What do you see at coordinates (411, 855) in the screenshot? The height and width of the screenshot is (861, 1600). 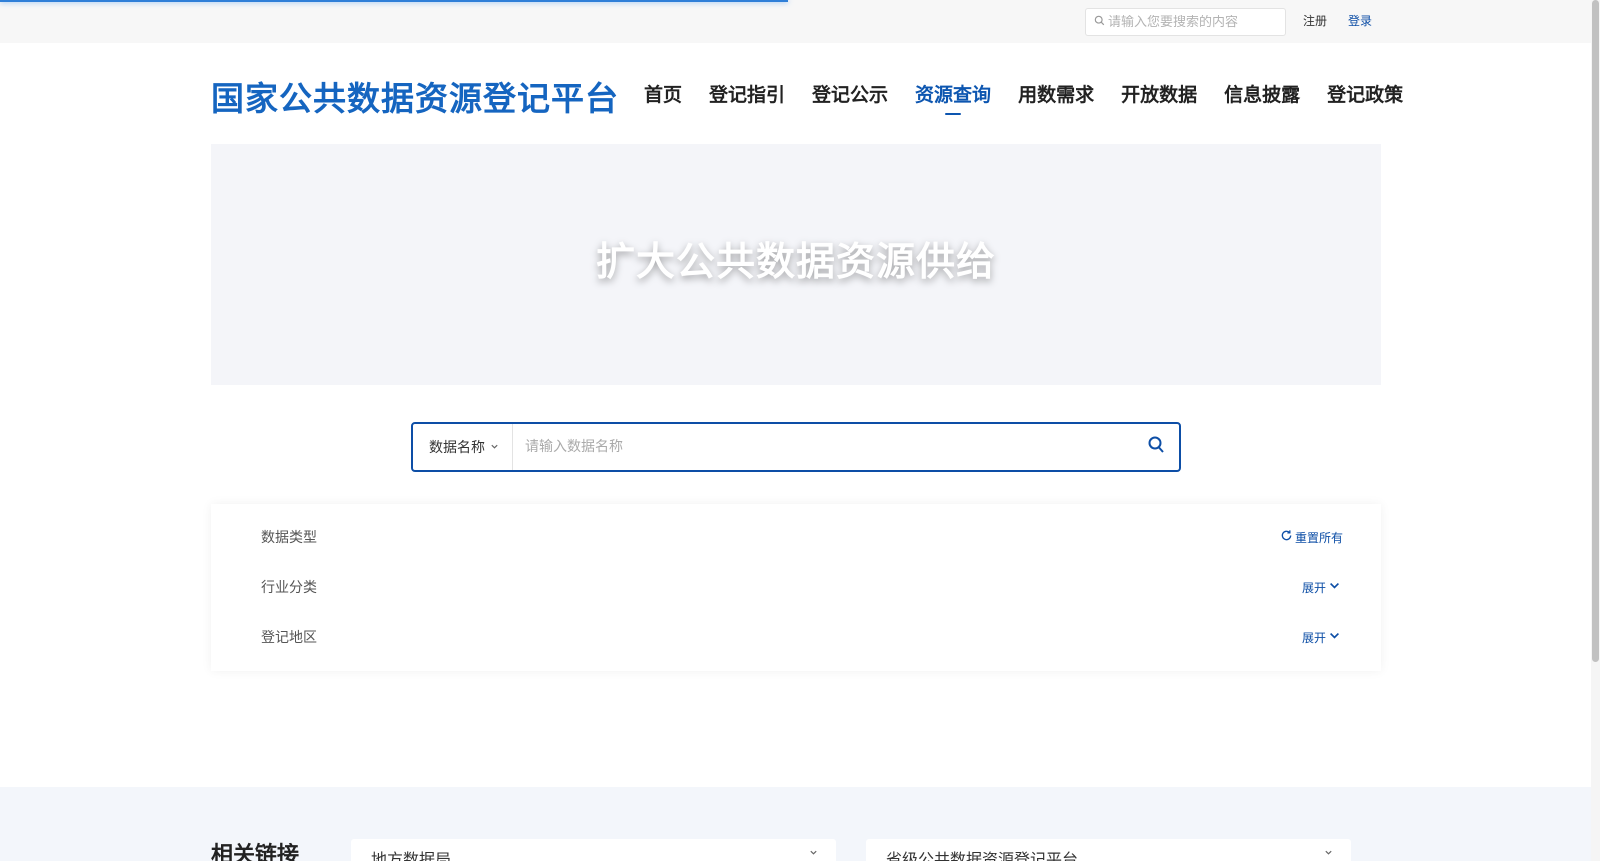 I see `select-label: 地方数据局` at bounding box center [411, 855].